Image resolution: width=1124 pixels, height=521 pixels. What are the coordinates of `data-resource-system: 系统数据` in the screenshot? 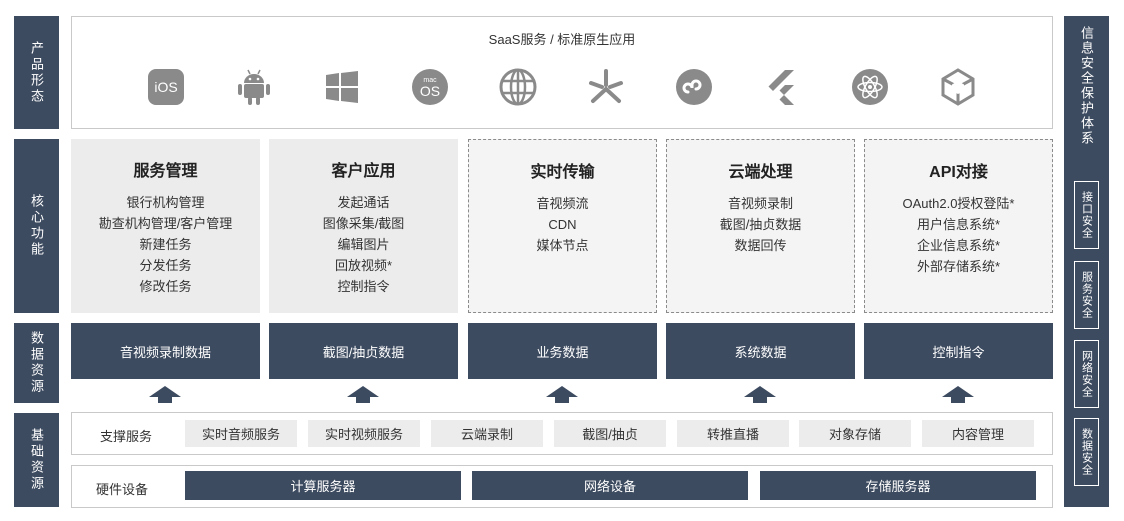 It's located at (760, 351).